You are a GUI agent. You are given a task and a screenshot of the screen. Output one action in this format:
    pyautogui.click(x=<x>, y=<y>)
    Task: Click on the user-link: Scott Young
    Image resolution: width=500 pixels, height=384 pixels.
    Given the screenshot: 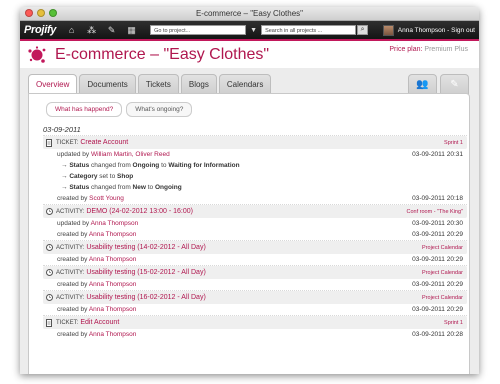 What is the action you would take?
    pyautogui.click(x=106, y=198)
    